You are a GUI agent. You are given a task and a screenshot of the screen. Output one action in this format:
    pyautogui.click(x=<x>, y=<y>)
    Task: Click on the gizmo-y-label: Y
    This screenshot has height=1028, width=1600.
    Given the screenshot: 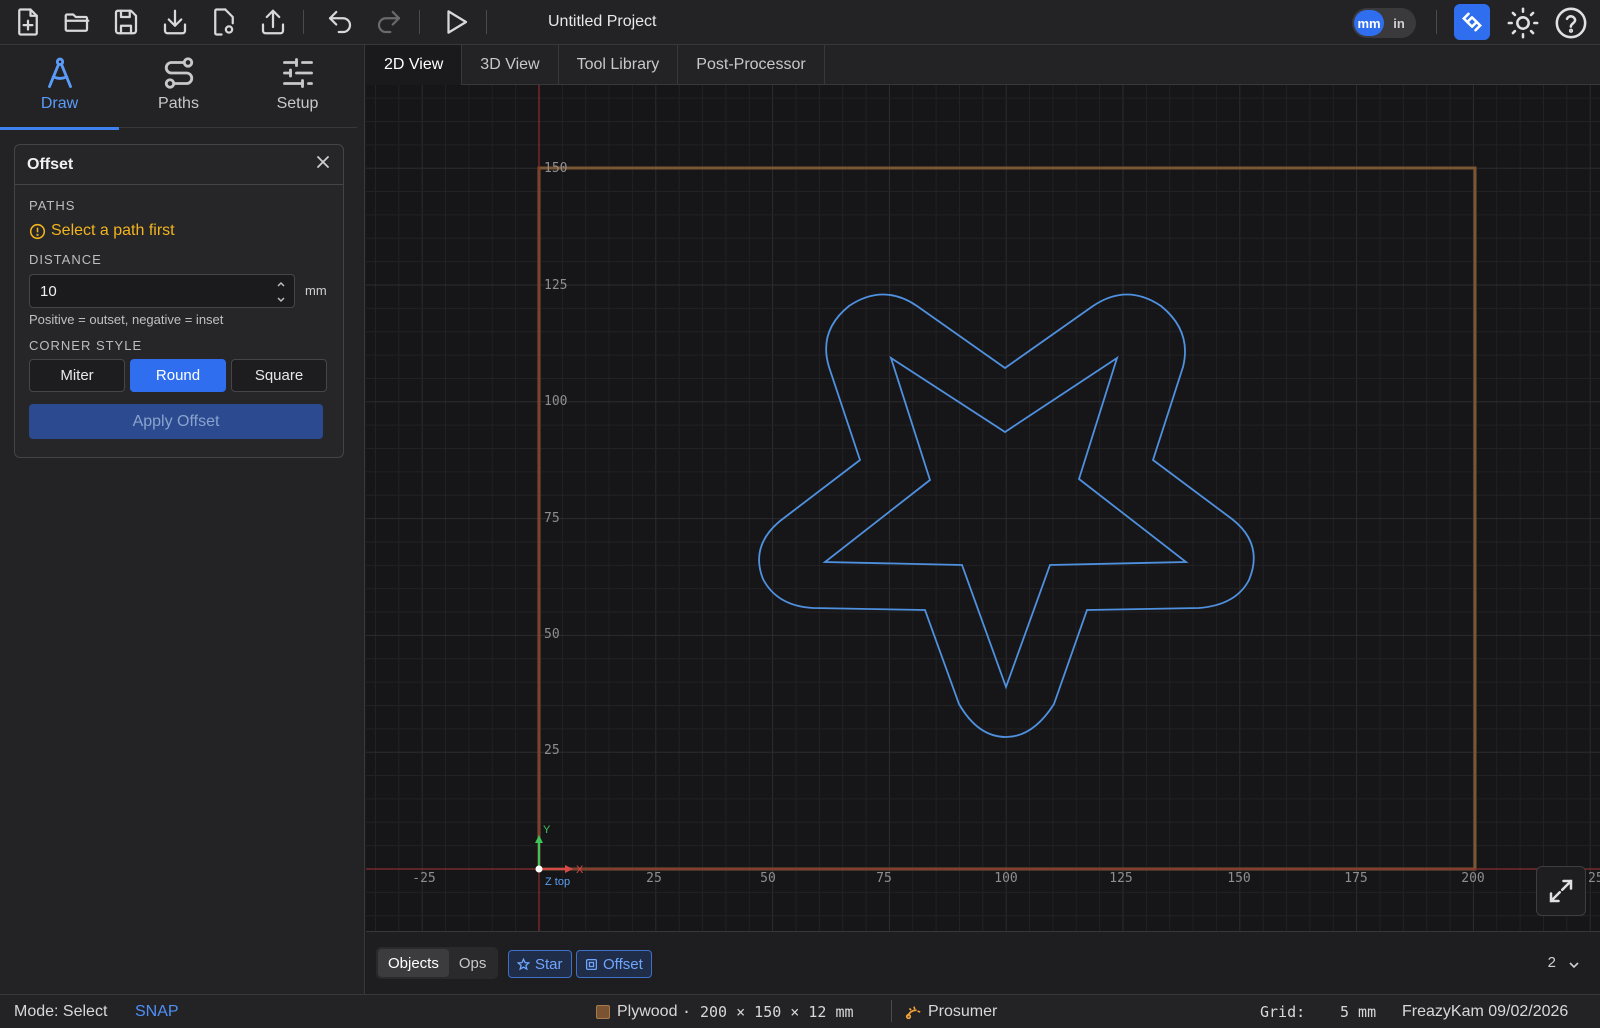 What is the action you would take?
    pyautogui.click(x=547, y=830)
    